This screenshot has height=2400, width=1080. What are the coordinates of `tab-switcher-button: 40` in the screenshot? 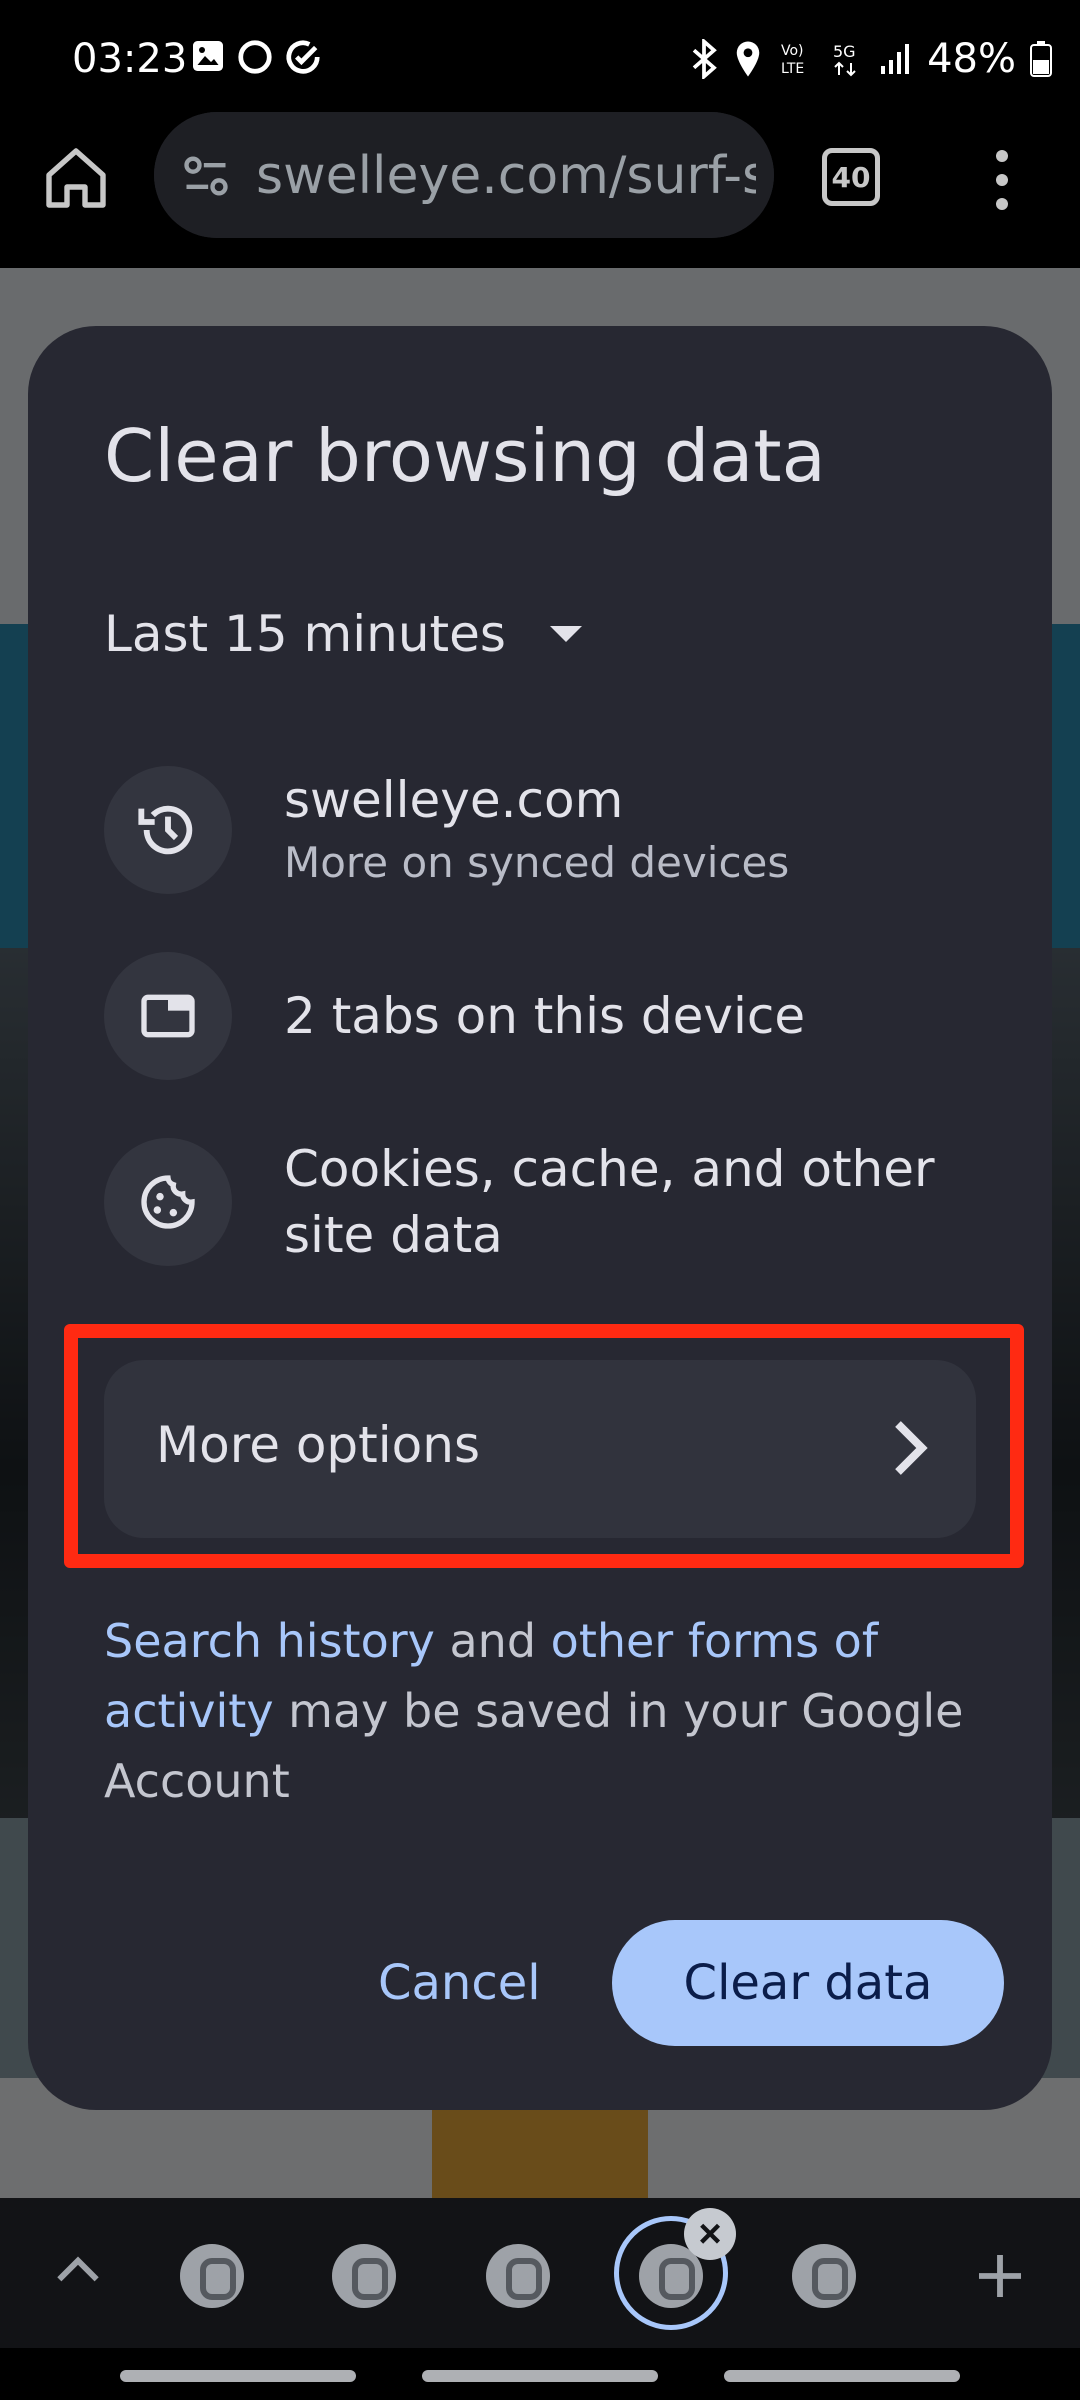 It's located at (851, 177).